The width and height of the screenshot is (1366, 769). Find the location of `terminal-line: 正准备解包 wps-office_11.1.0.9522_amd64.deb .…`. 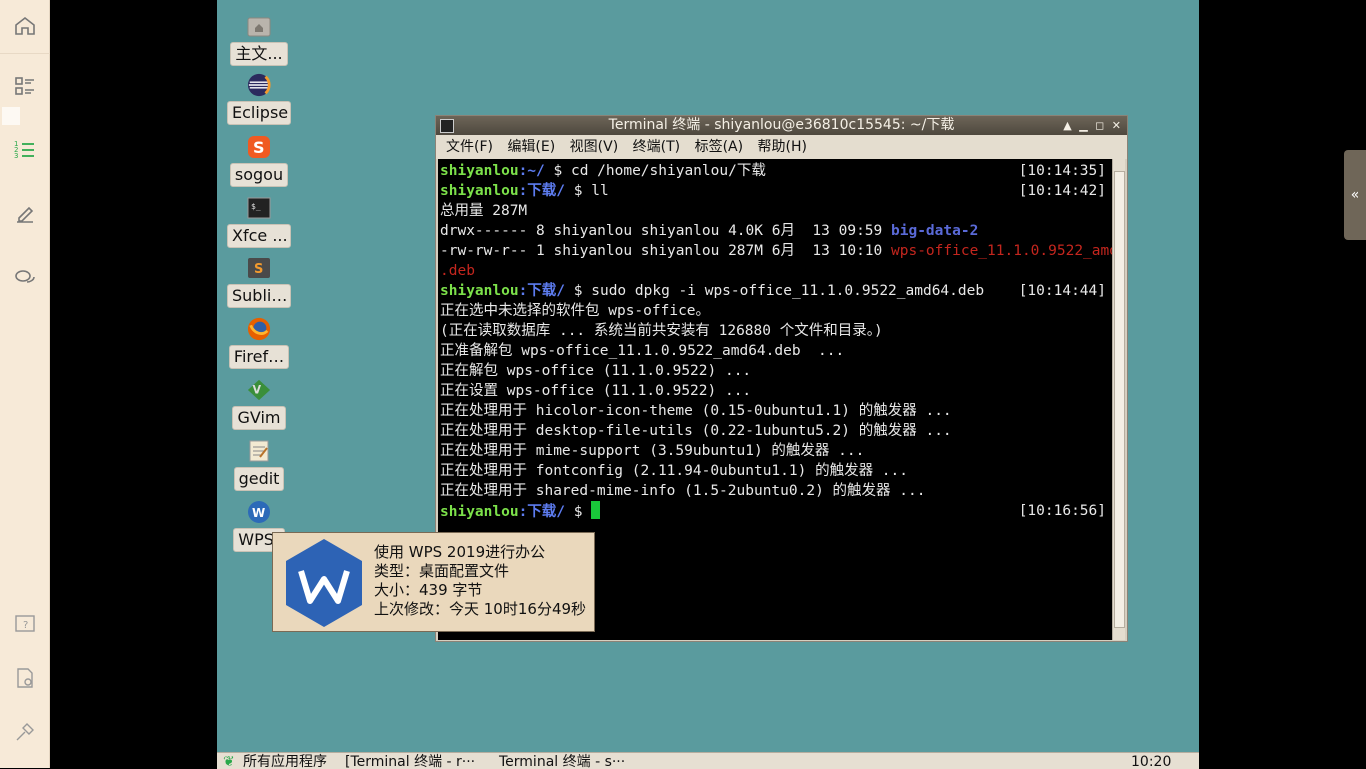

terminal-line: 正准备解包 wps-office_11.1.0.9522_amd64.deb .… is located at coordinates (642, 351).